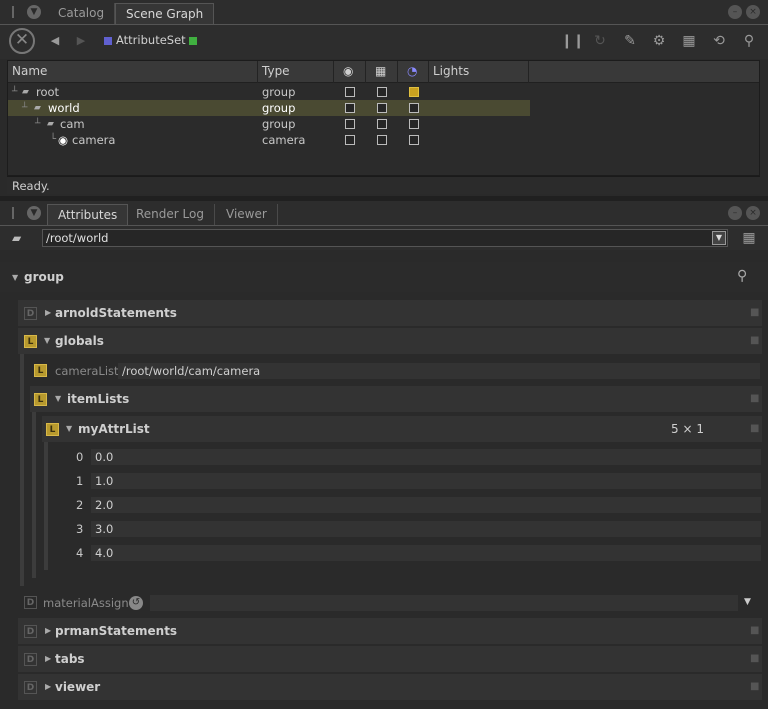  I want to click on forward-arrow-icon: ▶, so click(81, 41).